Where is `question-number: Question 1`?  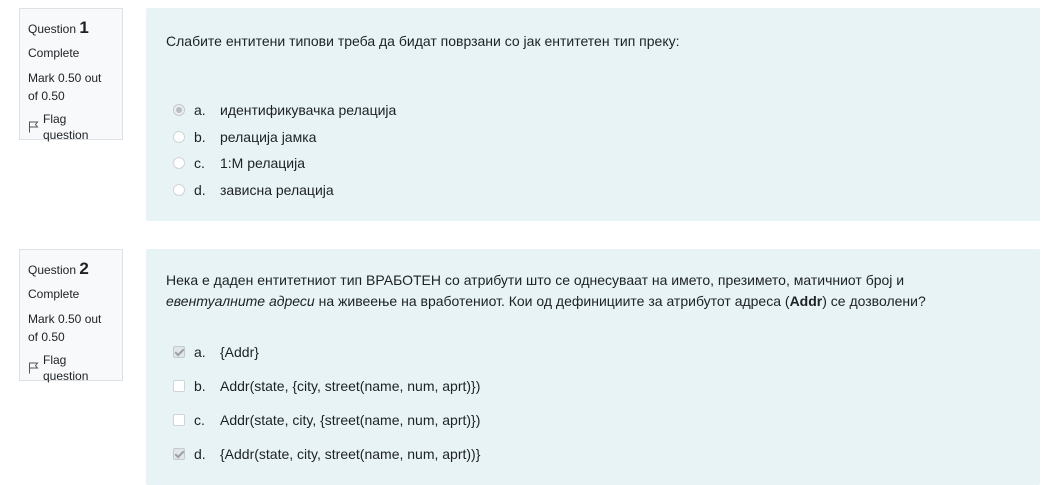 question-number: Question 1 is located at coordinates (71, 28).